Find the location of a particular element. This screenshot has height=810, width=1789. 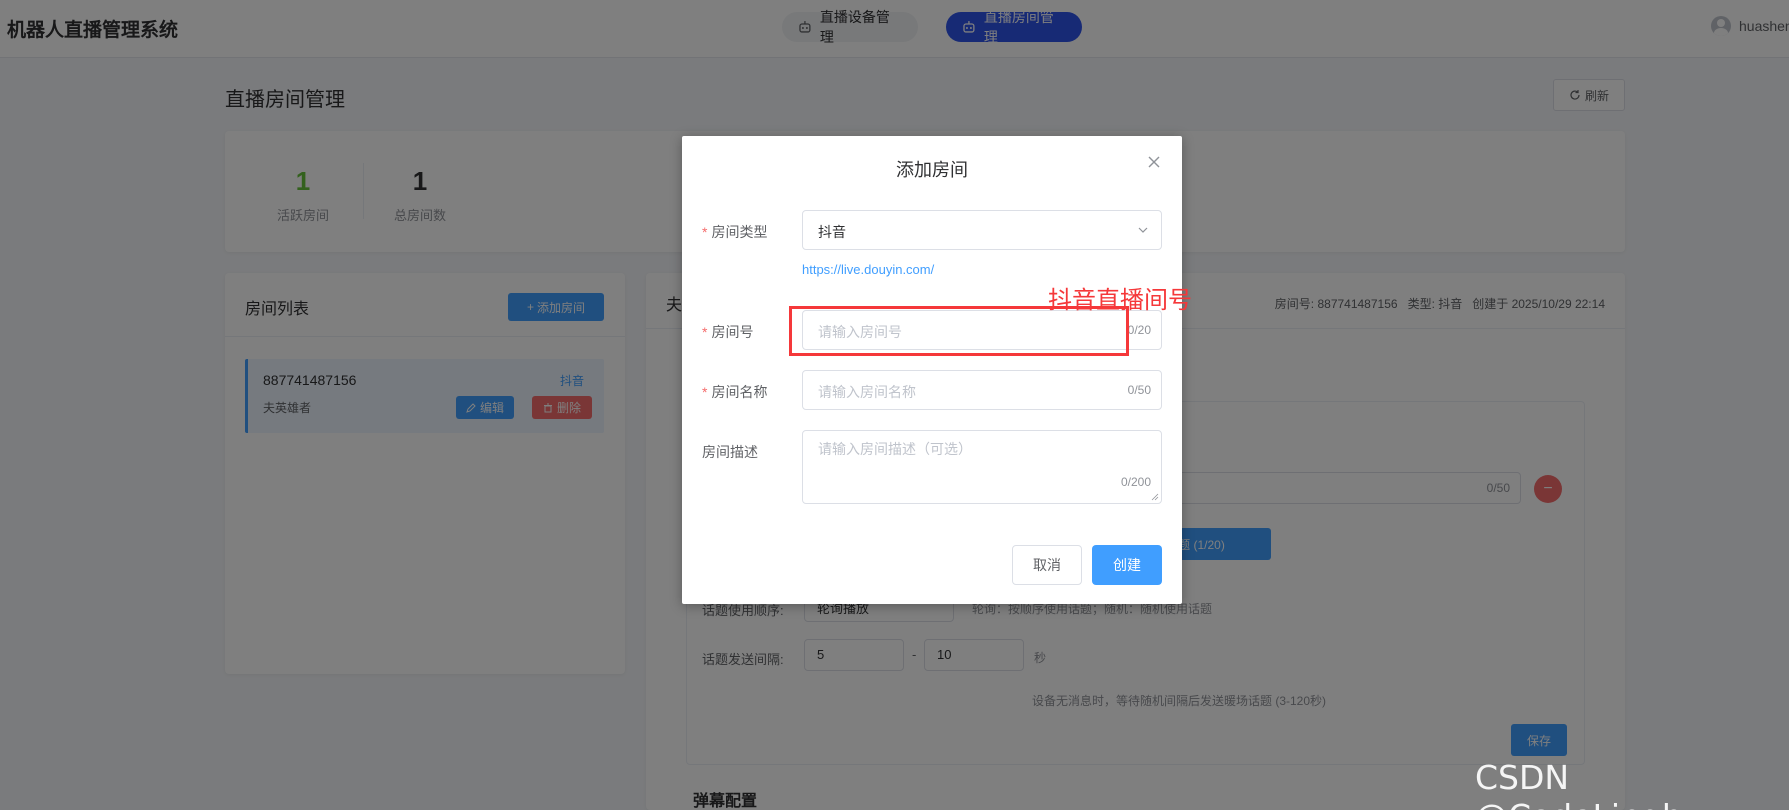

room-type-label: * 房间类型 is located at coordinates (734, 232).